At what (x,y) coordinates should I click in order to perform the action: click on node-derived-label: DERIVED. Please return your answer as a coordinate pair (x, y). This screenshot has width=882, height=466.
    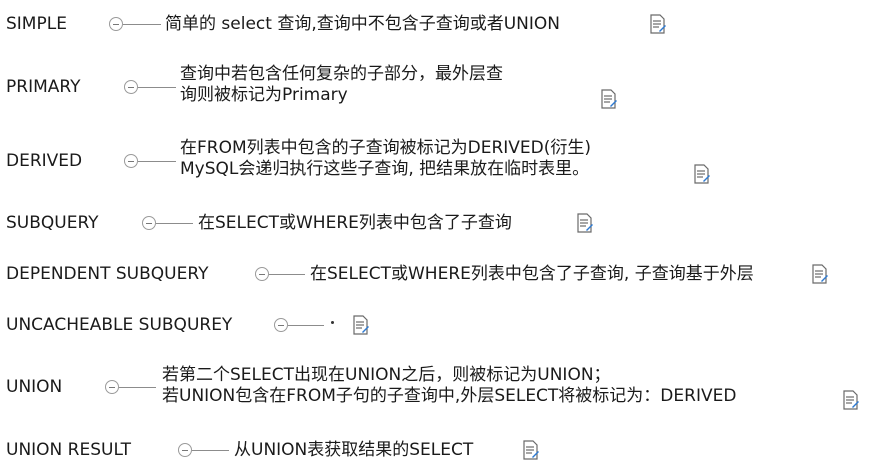
    Looking at the image, I should click on (44, 161).